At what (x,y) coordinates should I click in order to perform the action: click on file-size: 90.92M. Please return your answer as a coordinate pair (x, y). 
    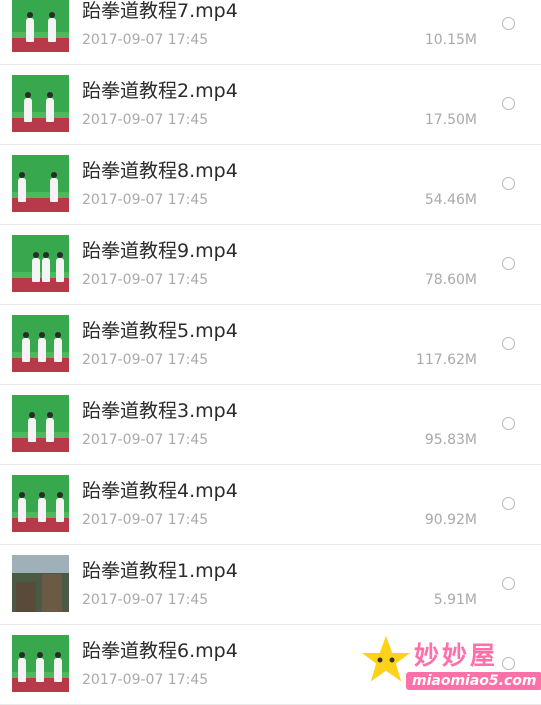
    Looking at the image, I should click on (450, 520).